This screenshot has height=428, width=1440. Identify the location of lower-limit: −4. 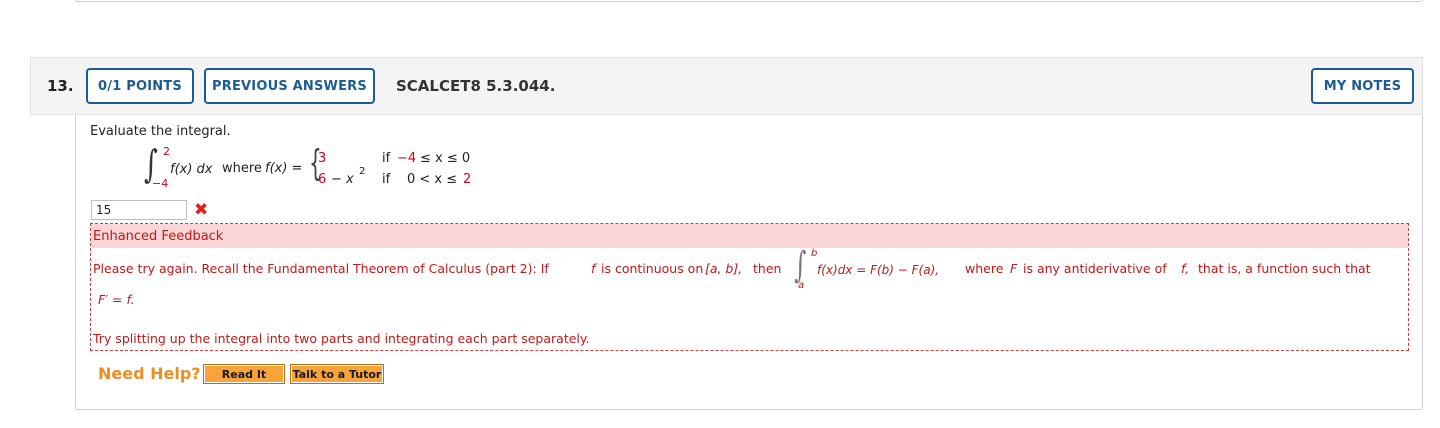
(160, 183).